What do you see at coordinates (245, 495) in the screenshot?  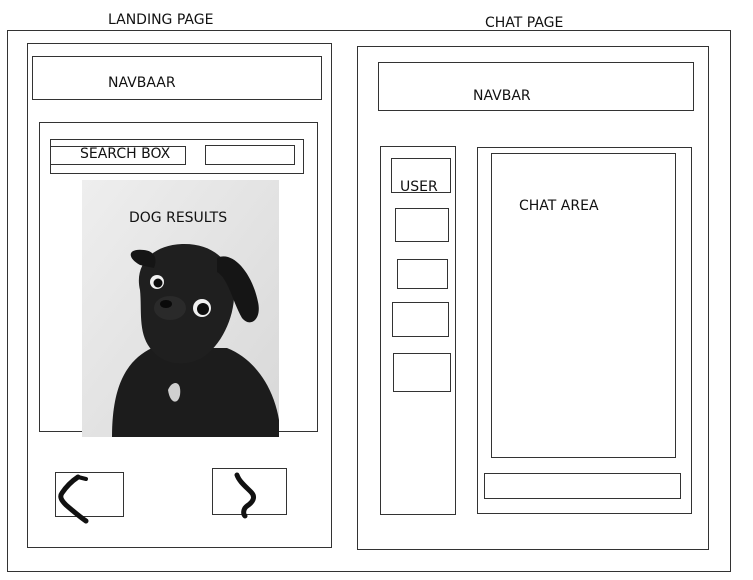 I see `chevron-right-icon` at bounding box center [245, 495].